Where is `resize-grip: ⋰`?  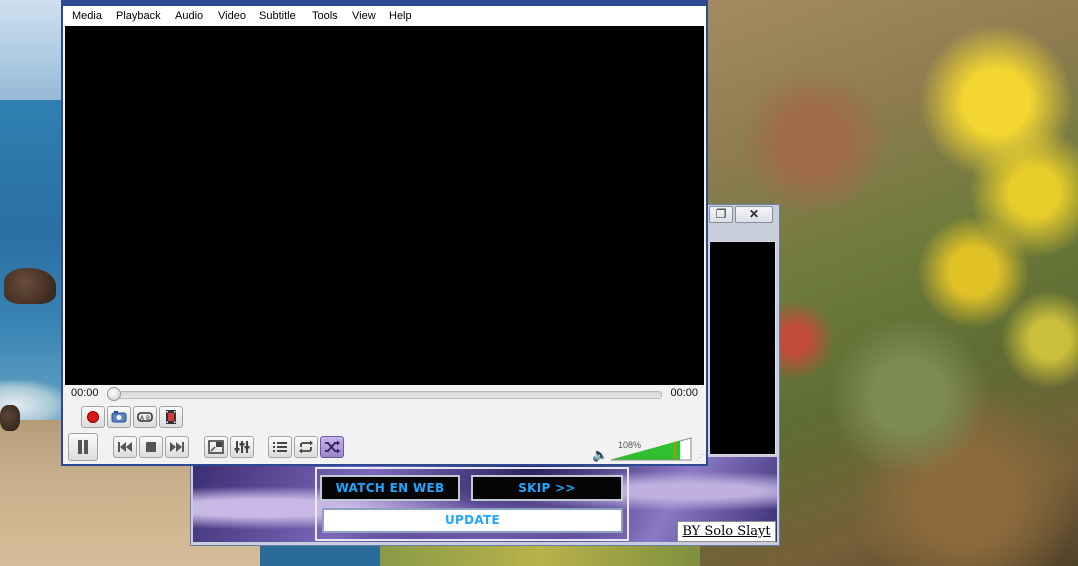
resize-grip: ⋰ is located at coordinates (700, 457).